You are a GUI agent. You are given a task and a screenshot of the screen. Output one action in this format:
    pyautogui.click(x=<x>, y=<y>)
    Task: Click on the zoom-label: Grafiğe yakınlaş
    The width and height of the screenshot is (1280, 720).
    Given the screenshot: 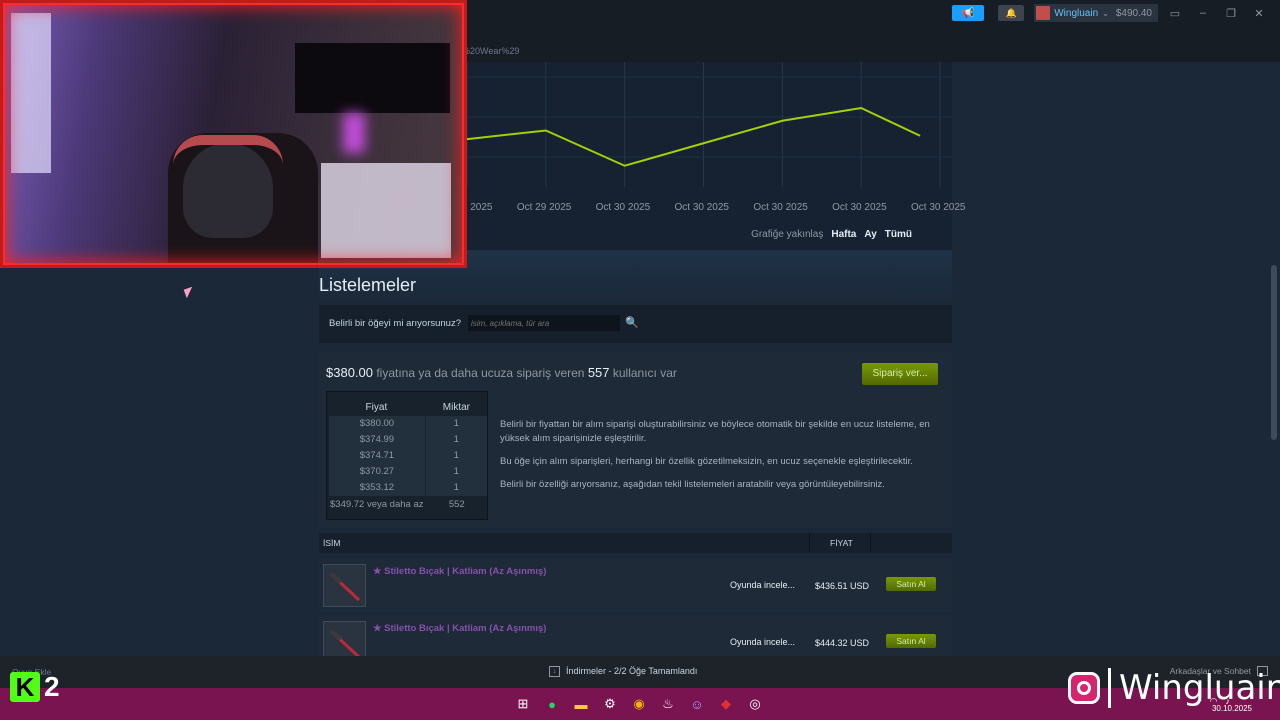 What is the action you would take?
    pyautogui.click(x=787, y=234)
    